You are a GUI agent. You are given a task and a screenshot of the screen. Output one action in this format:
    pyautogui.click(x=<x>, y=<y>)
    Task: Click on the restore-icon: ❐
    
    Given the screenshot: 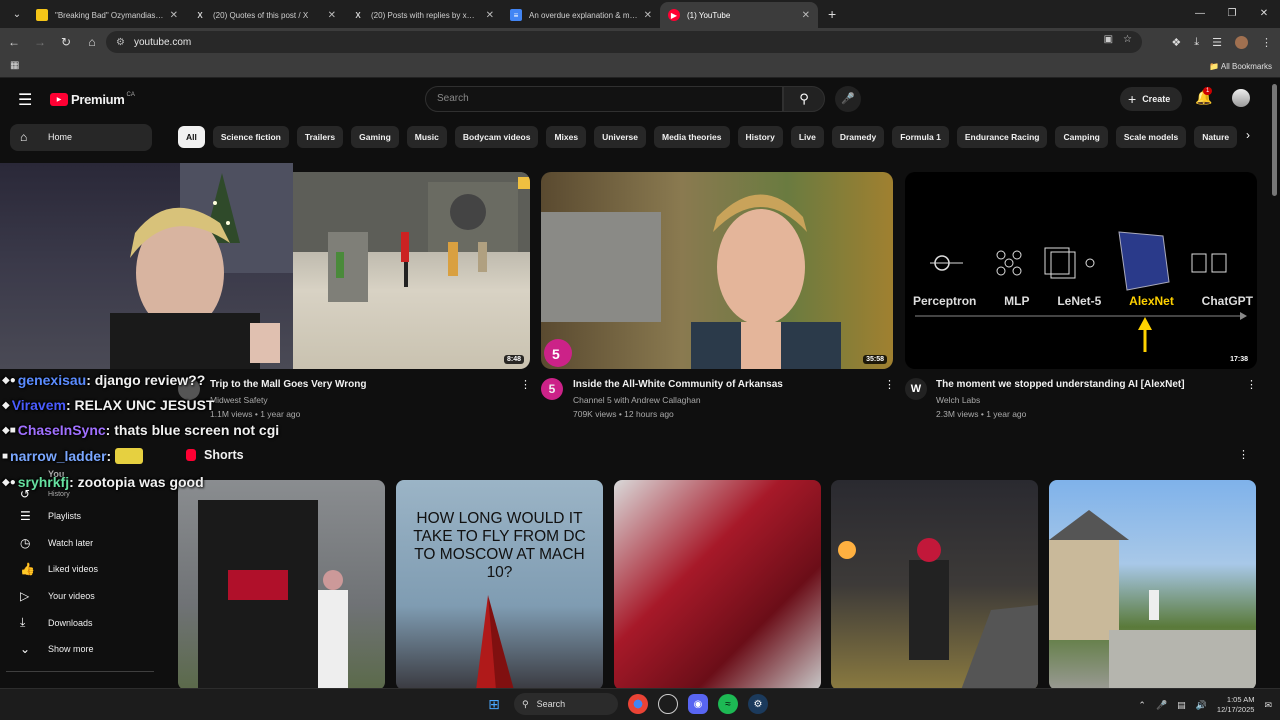 What is the action you would take?
    pyautogui.click(x=1232, y=14)
    